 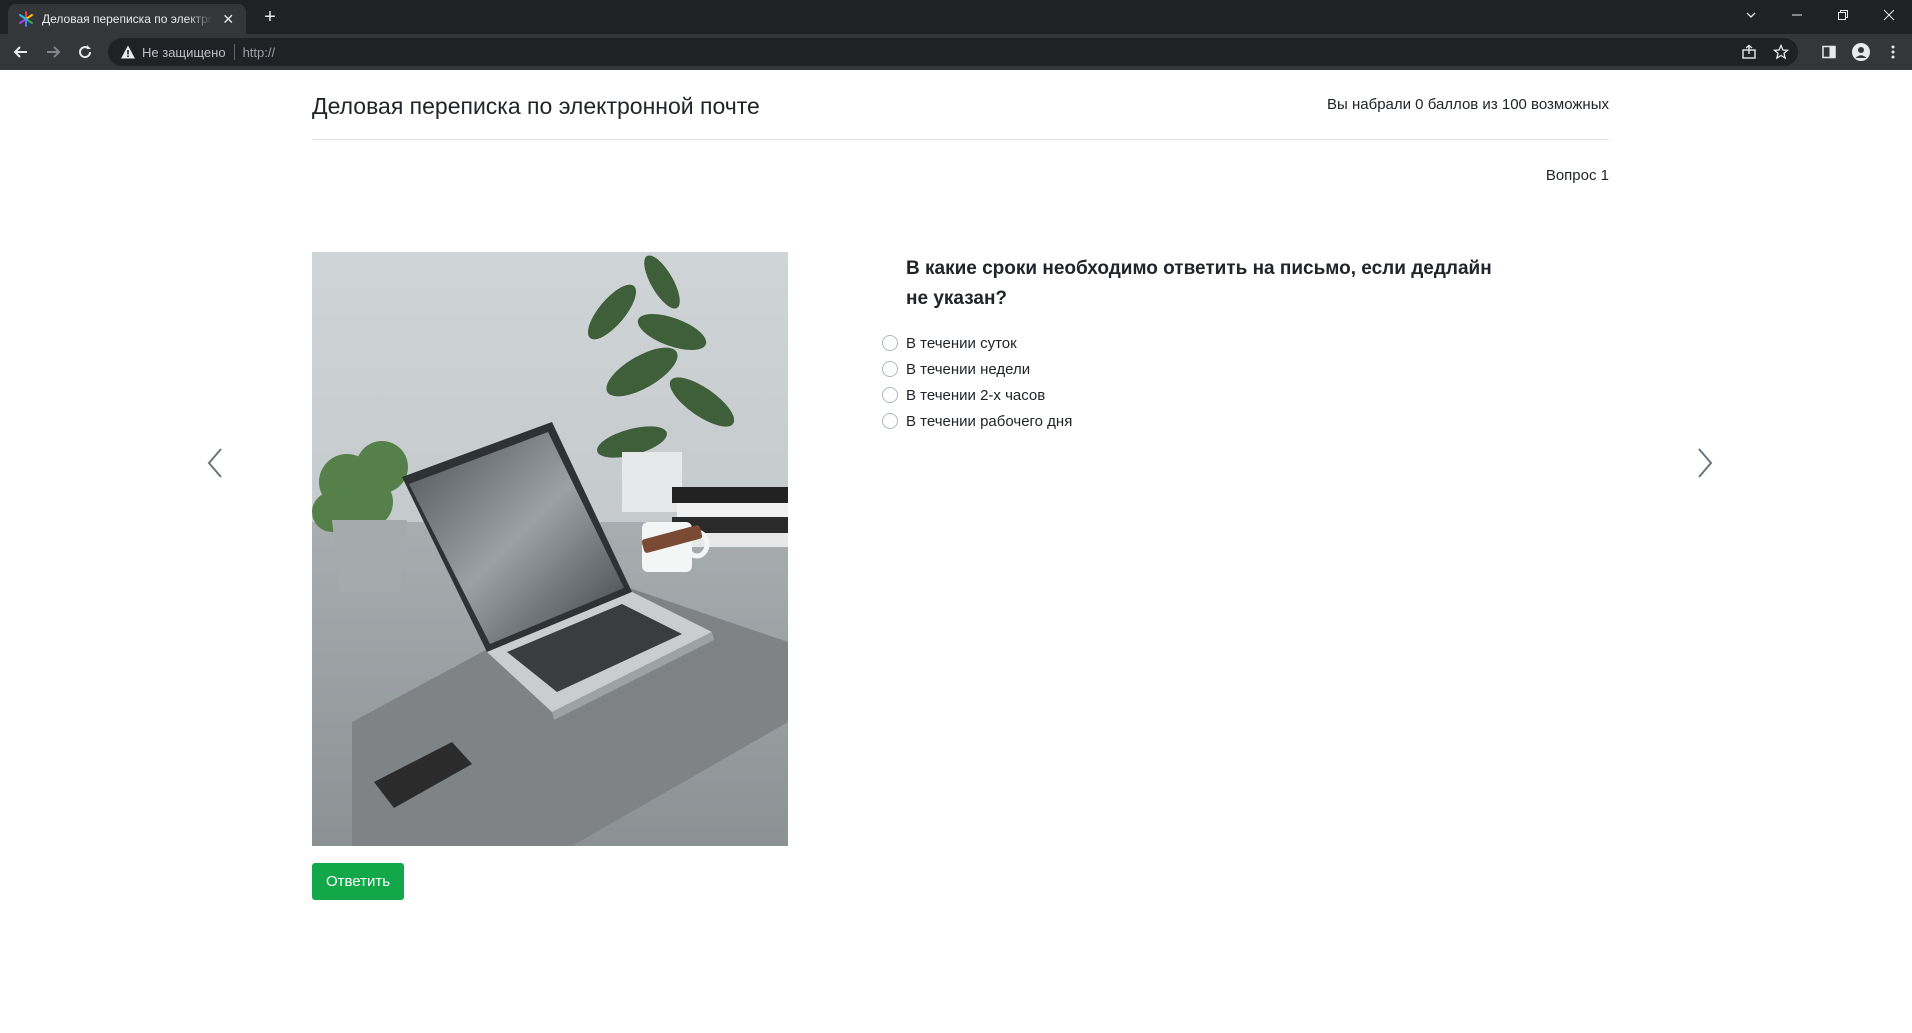 What do you see at coordinates (85, 52) in the screenshot?
I see `reload-icon` at bounding box center [85, 52].